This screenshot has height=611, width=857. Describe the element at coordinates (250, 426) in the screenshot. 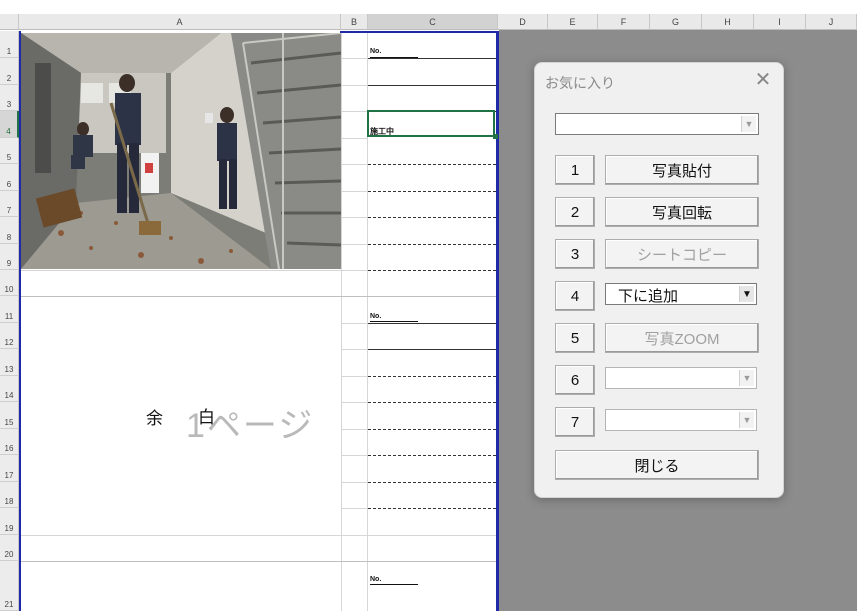

I see `page-watermark: 1ページ` at that location.